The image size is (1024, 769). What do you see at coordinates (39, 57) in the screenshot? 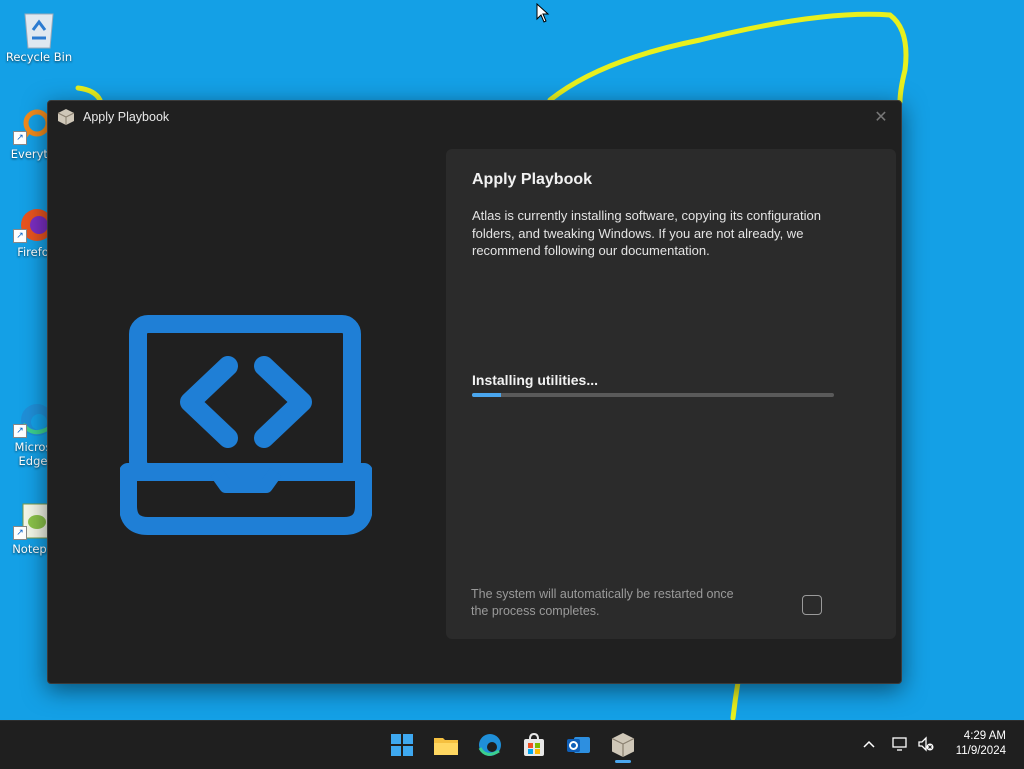
I see `desktop-icon-label: Recycle Bin` at bounding box center [39, 57].